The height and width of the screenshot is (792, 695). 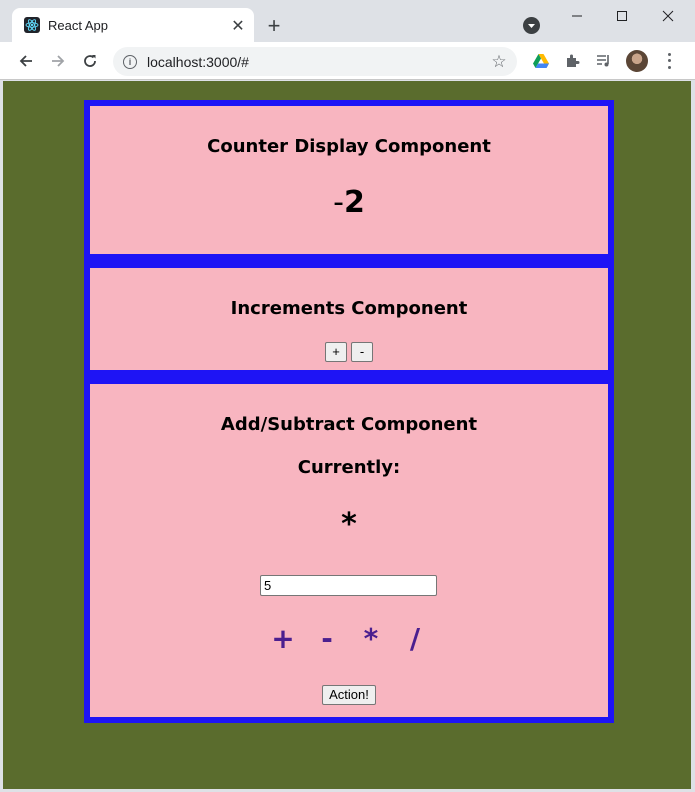 What do you see at coordinates (274, 25) in the screenshot?
I see `new-tab-button: +` at bounding box center [274, 25].